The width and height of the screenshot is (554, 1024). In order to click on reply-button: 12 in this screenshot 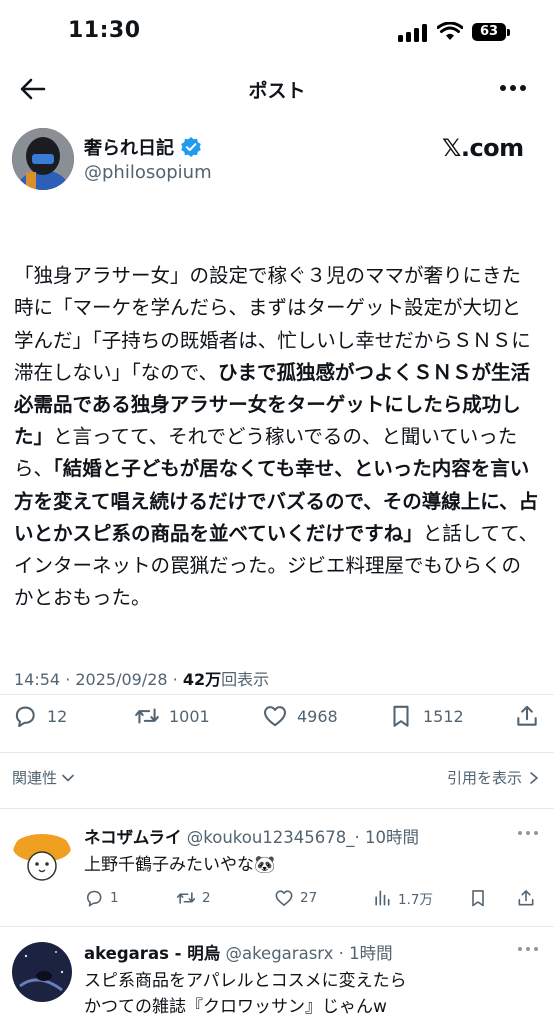, I will do `click(39, 716)`.